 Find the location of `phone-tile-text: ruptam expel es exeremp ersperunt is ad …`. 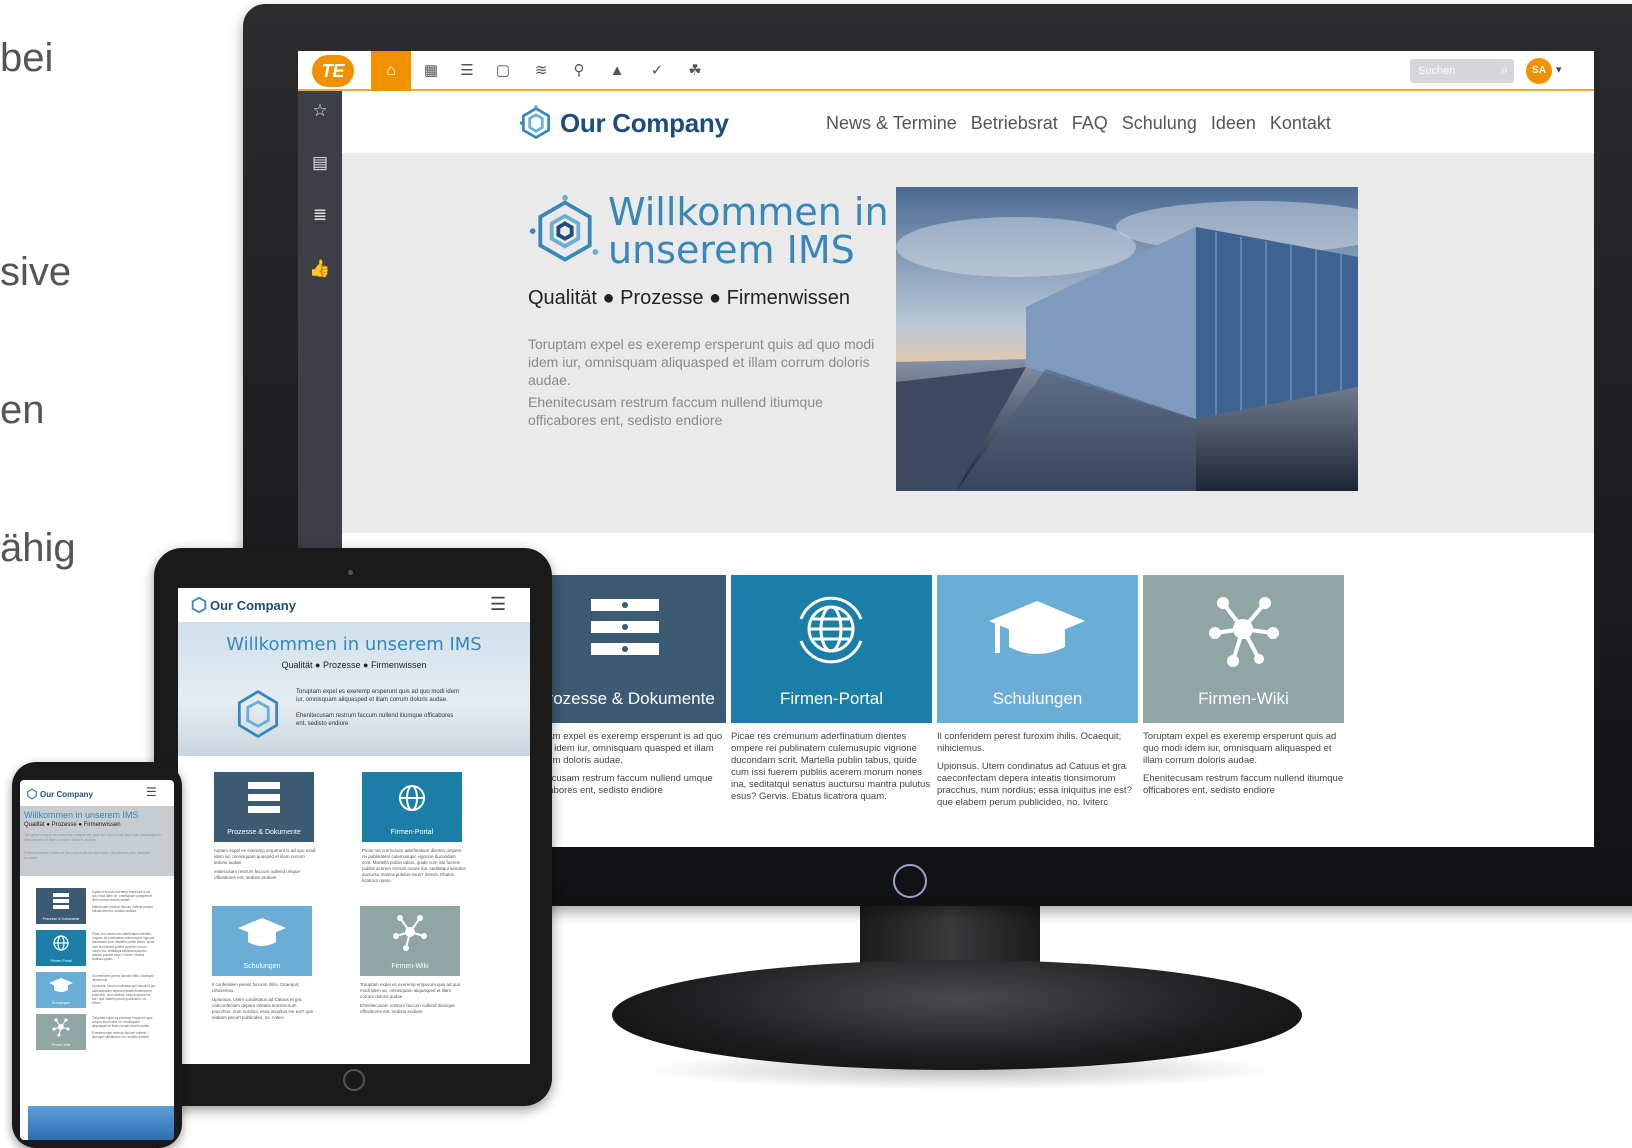

phone-tile-text: ruptam expel es exeremp ersperunt is ad … is located at coordinates (124, 902).